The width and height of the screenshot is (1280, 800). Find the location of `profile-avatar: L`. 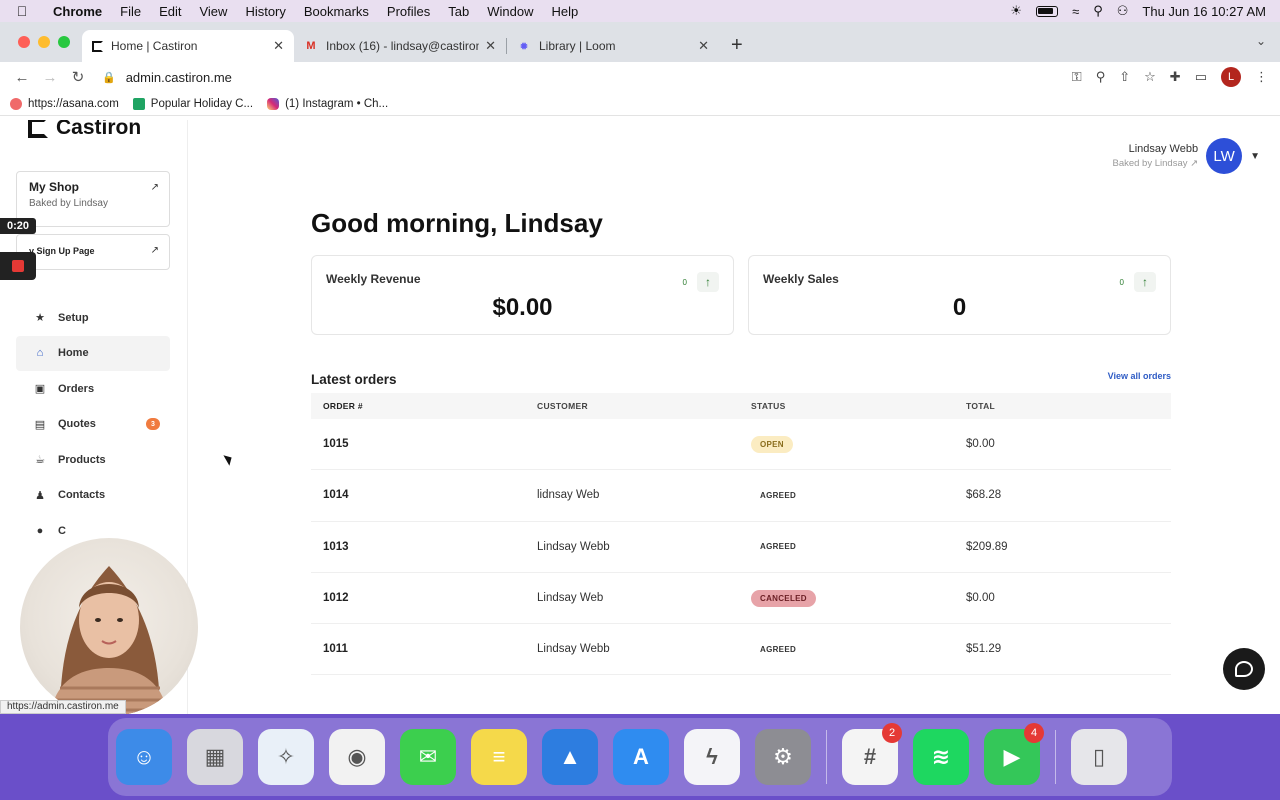

profile-avatar: L is located at coordinates (1231, 77).